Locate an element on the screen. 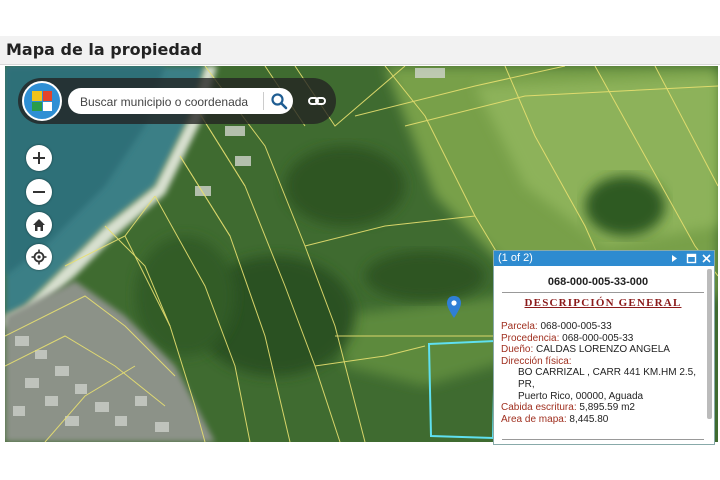 This screenshot has height=480, width=720. popup-divider is located at coordinates (603, 292).